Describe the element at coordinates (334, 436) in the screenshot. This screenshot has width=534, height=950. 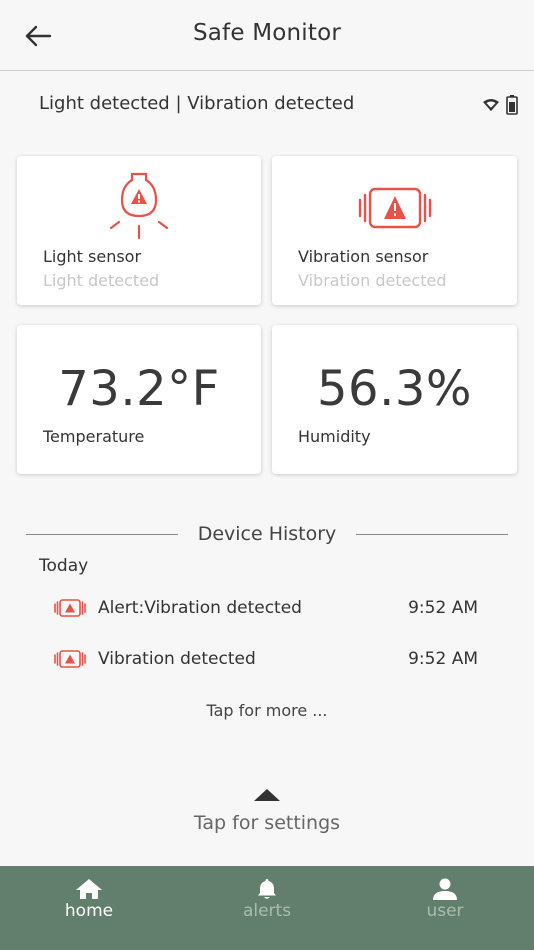
I see `humidity-label: Humidity` at that location.